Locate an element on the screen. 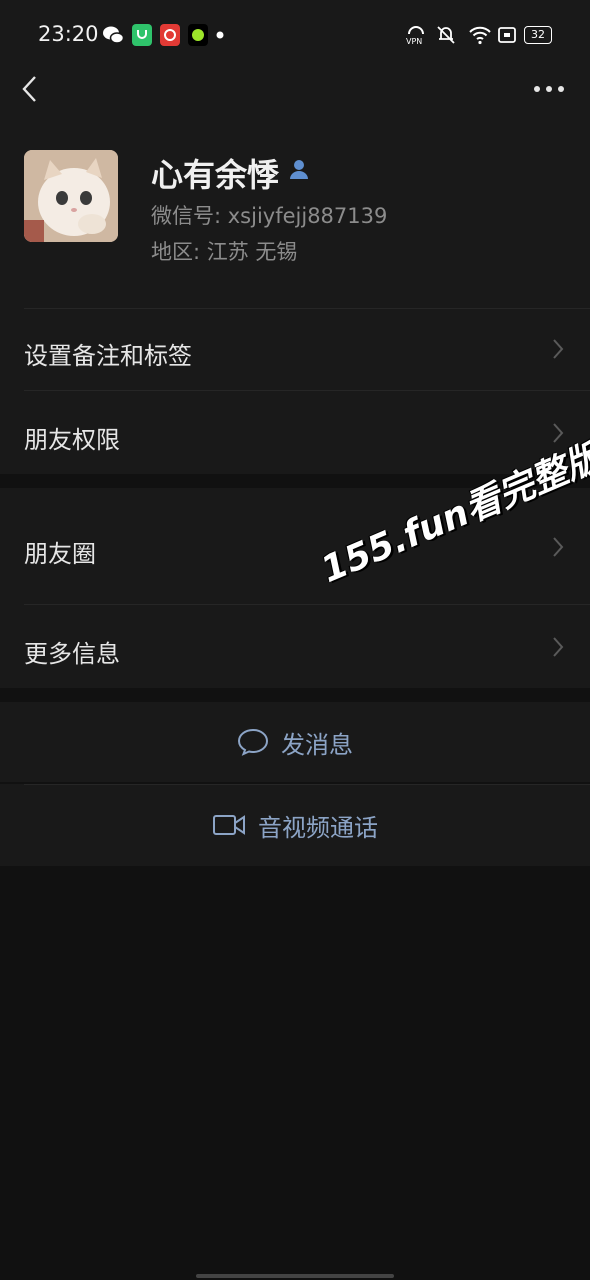  vpn-icon: VPN is located at coordinates (415, 36).